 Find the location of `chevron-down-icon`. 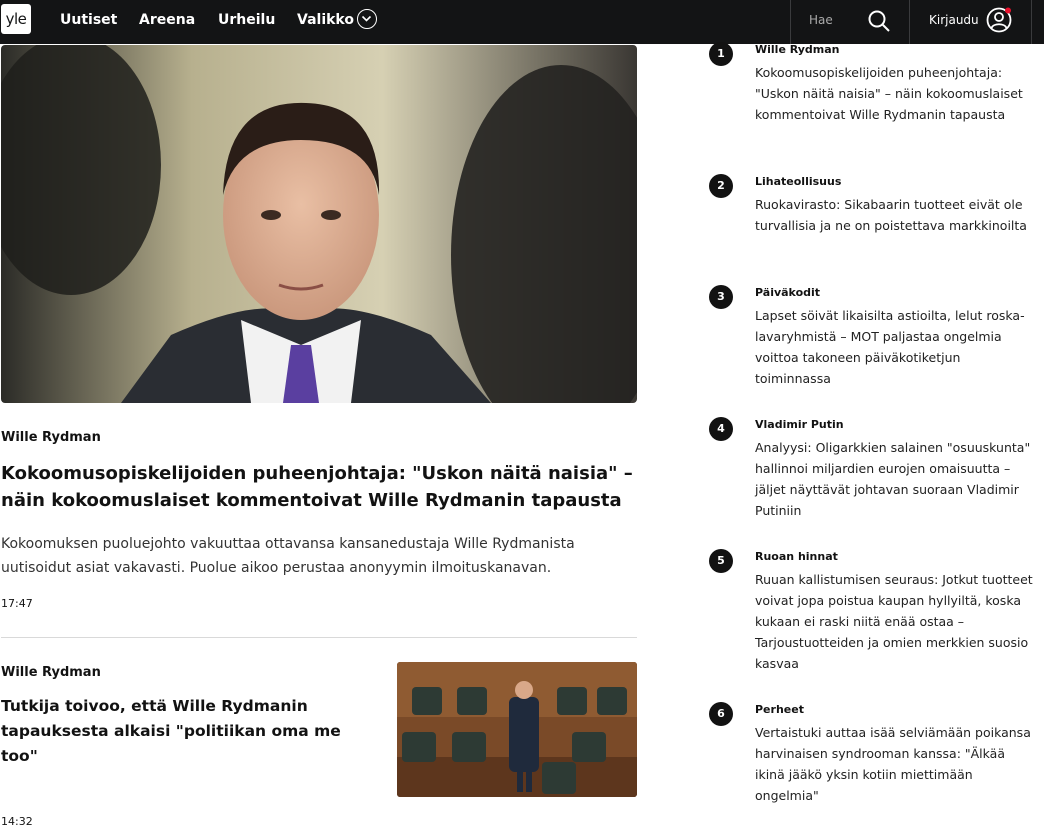

chevron-down-icon is located at coordinates (367, 19).